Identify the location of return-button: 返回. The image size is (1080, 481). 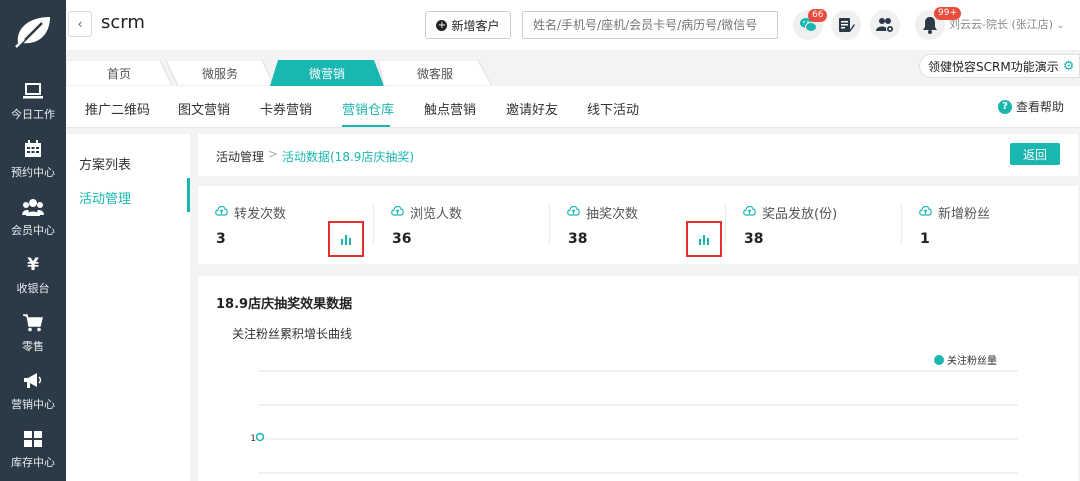
(1035, 154).